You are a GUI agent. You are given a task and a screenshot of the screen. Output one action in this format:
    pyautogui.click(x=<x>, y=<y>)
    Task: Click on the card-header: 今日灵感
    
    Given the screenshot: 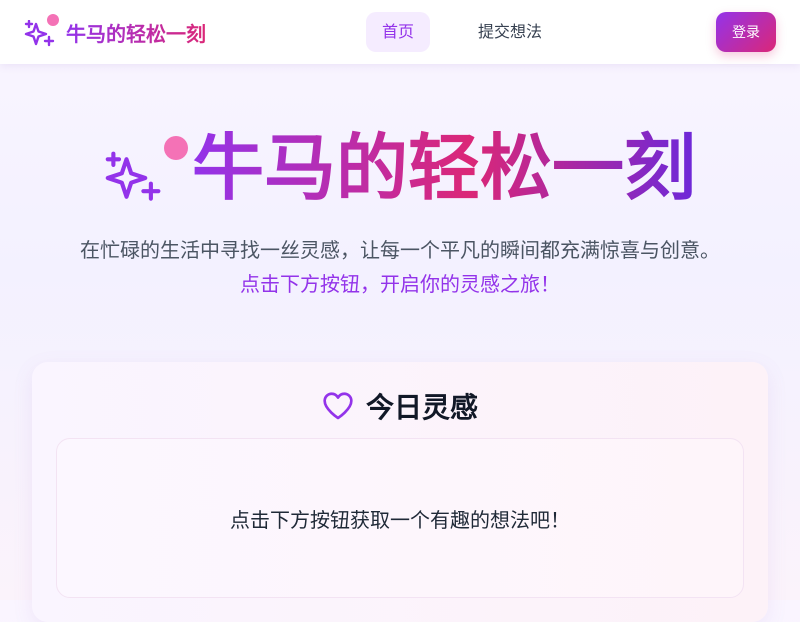 What is the action you would take?
    pyautogui.click(x=400, y=406)
    